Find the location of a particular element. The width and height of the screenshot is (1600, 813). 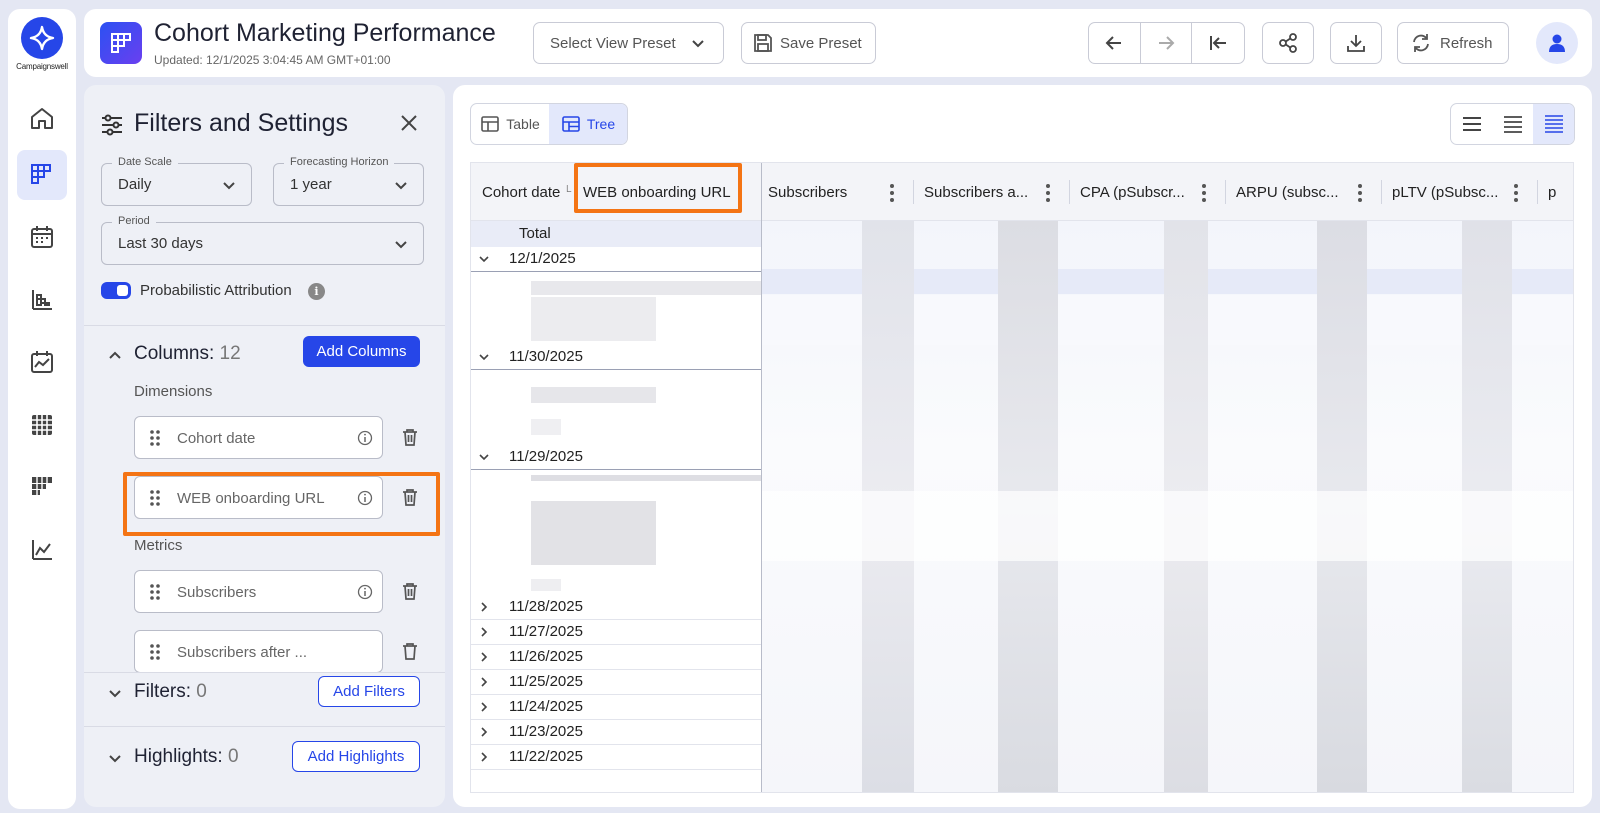

row-date: 11/29/2025 is located at coordinates (546, 456).